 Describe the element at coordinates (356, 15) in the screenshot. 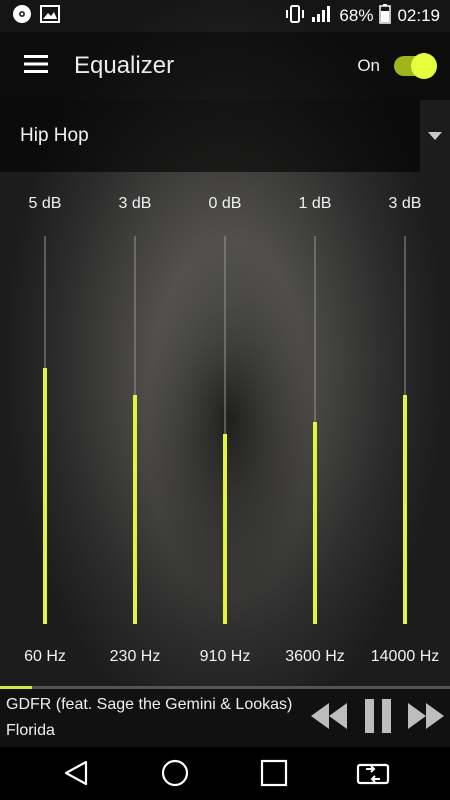

I see `battery-percent: 68%` at that location.